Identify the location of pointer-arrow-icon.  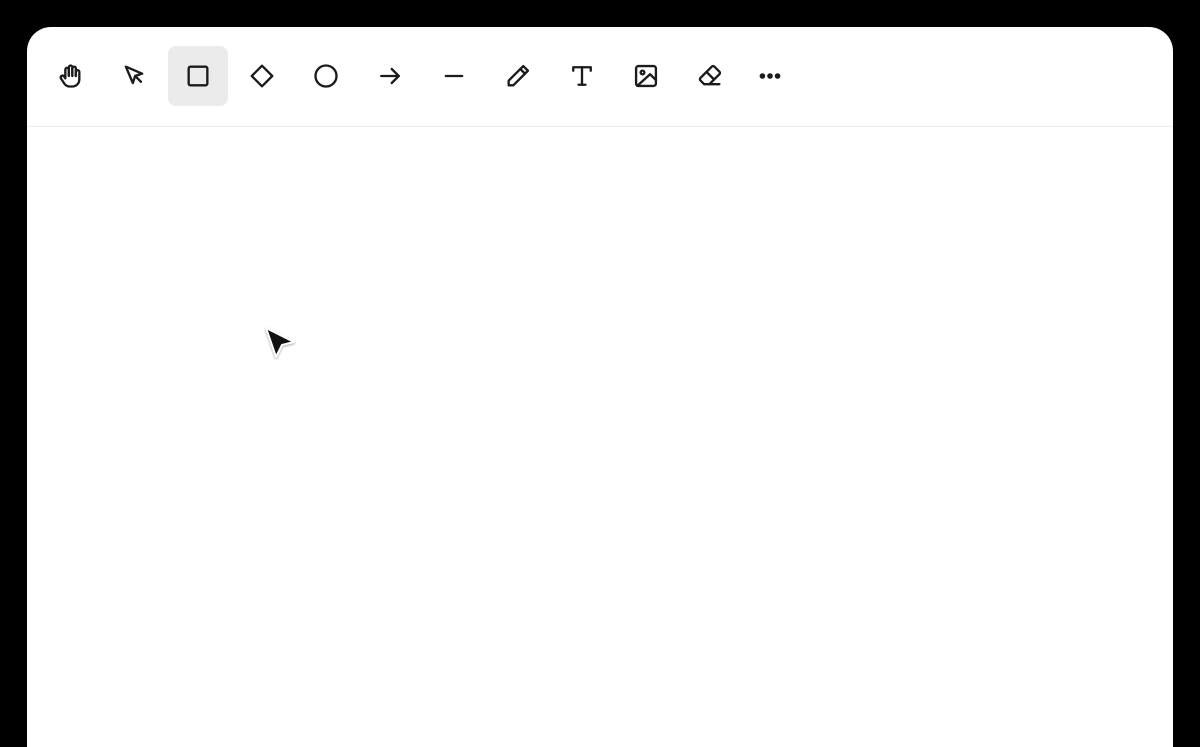
(134, 75).